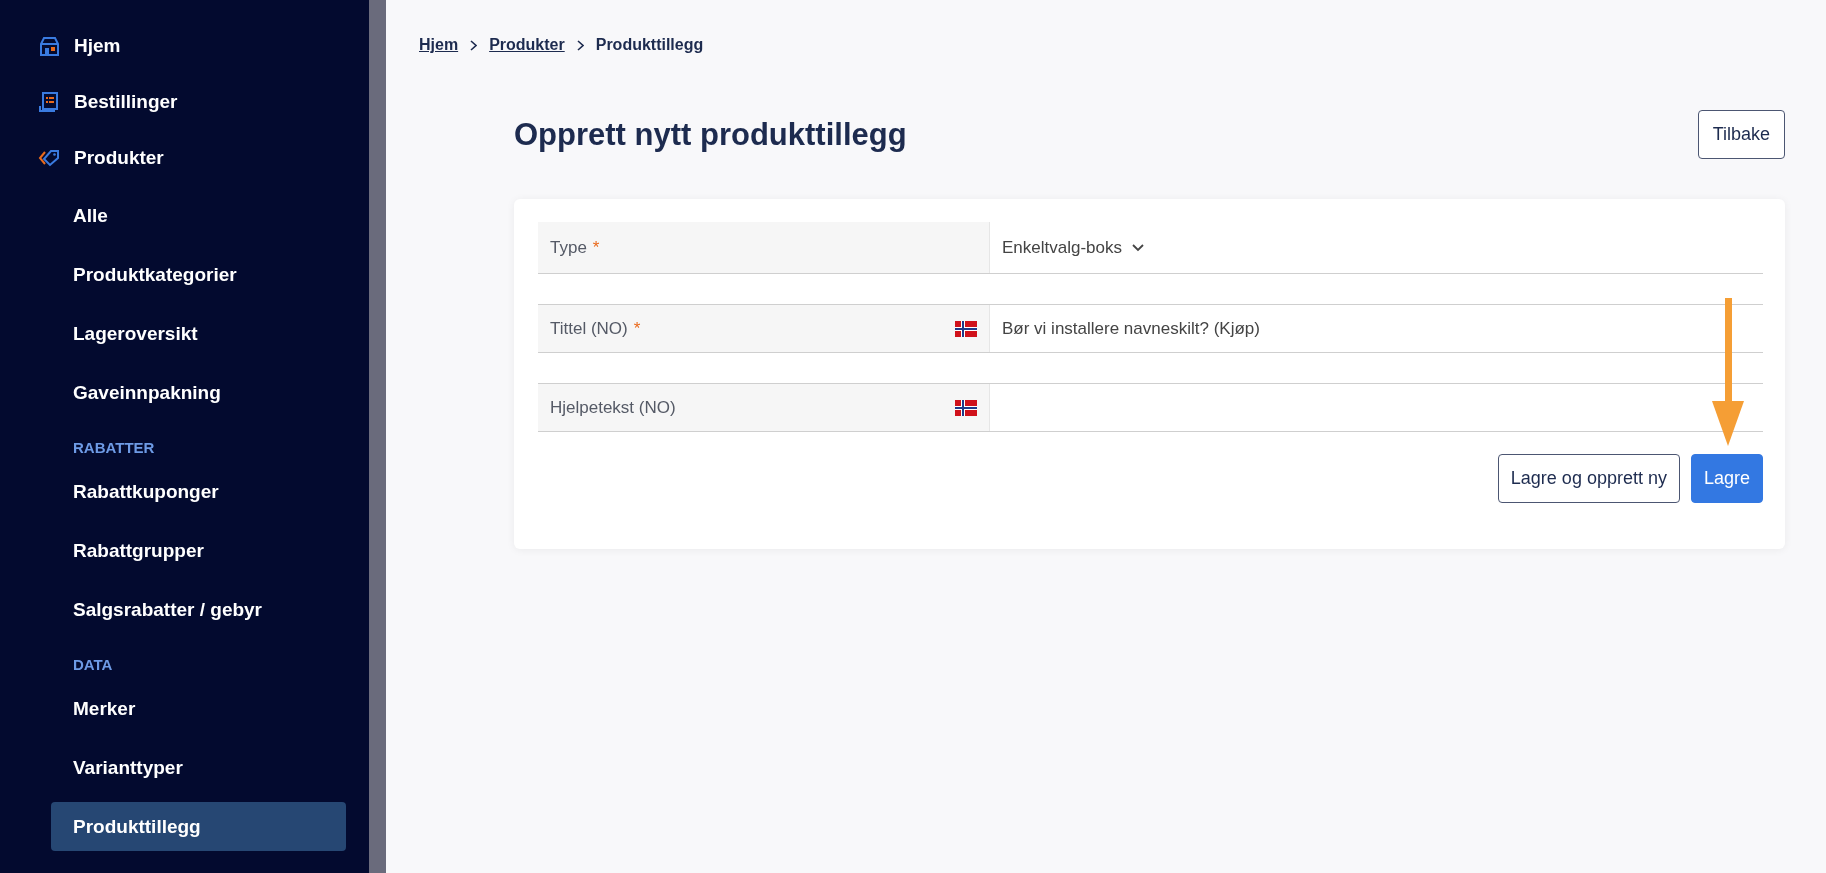 This screenshot has width=1826, height=873. What do you see at coordinates (198, 274) in the screenshot?
I see `sidebar-item: Produktkategorier` at bounding box center [198, 274].